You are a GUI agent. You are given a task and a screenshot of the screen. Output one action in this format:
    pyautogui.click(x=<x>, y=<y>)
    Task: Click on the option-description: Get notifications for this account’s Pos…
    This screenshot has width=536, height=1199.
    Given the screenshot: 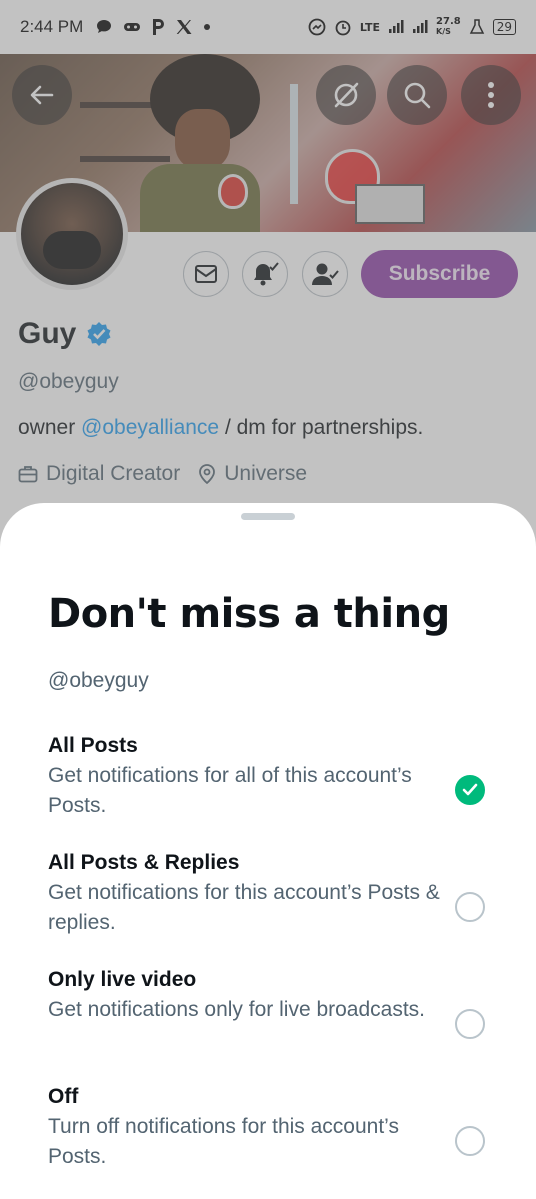 What is the action you would take?
    pyautogui.click(x=244, y=907)
    